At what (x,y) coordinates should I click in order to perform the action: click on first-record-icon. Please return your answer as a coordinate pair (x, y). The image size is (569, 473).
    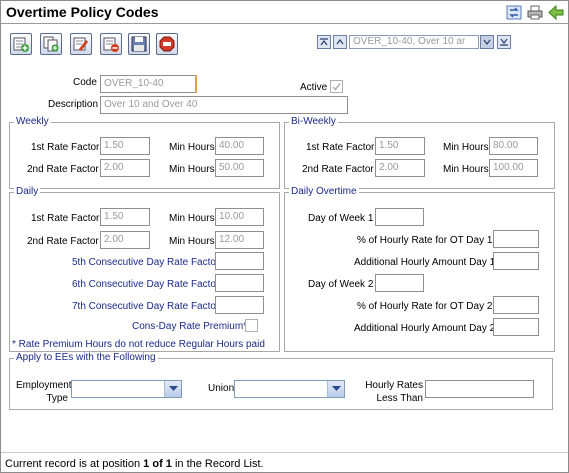
    Looking at the image, I should click on (324, 42).